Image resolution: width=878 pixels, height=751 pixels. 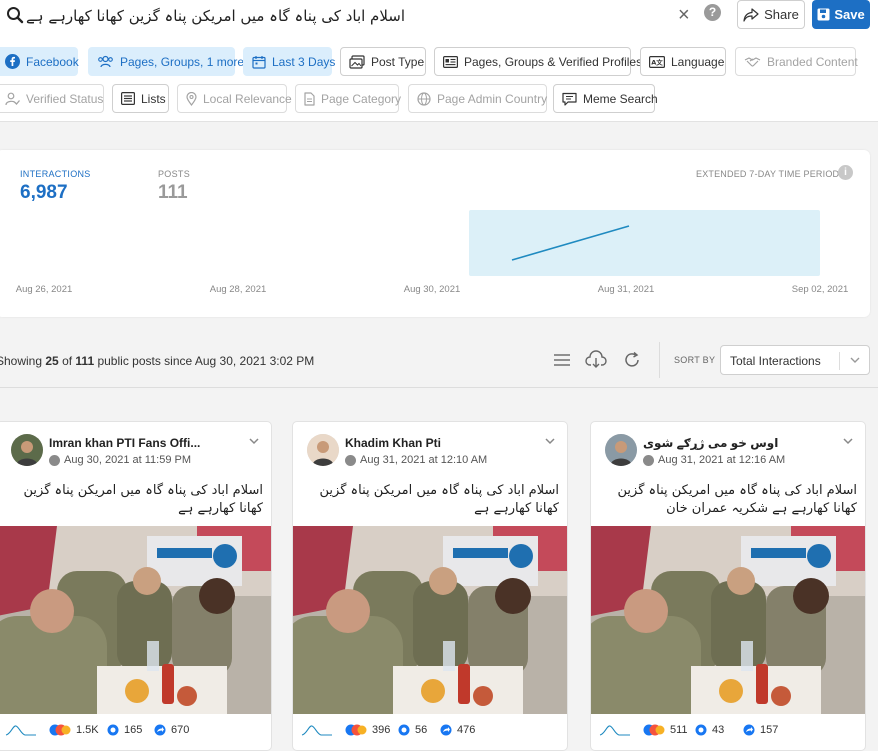 What do you see at coordinates (632, 360) in the screenshot?
I see `refresh-icon` at bounding box center [632, 360].